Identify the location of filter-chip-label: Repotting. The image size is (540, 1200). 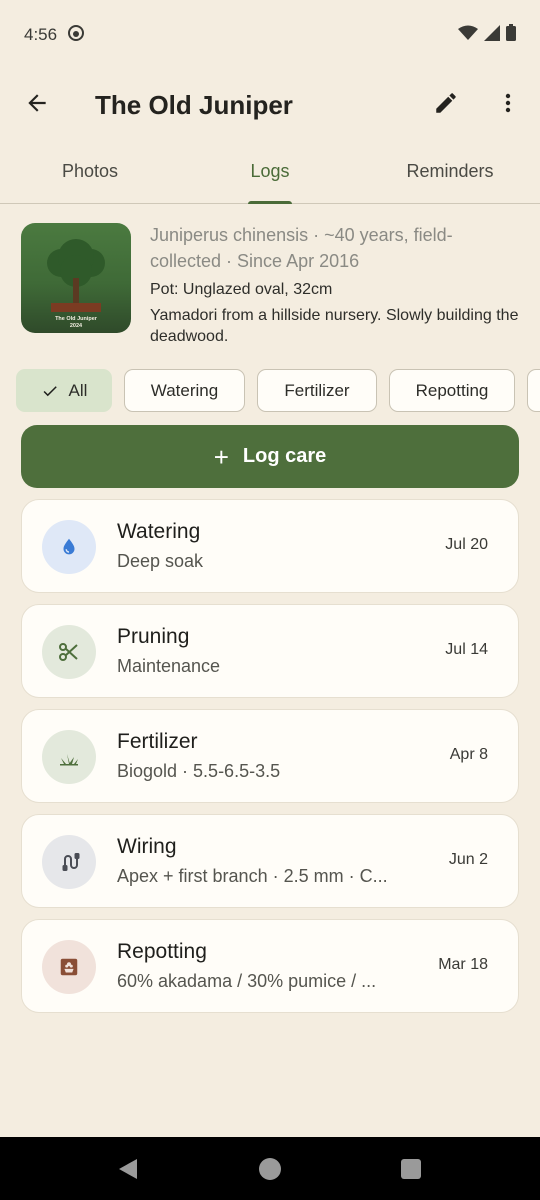
(452, 390).